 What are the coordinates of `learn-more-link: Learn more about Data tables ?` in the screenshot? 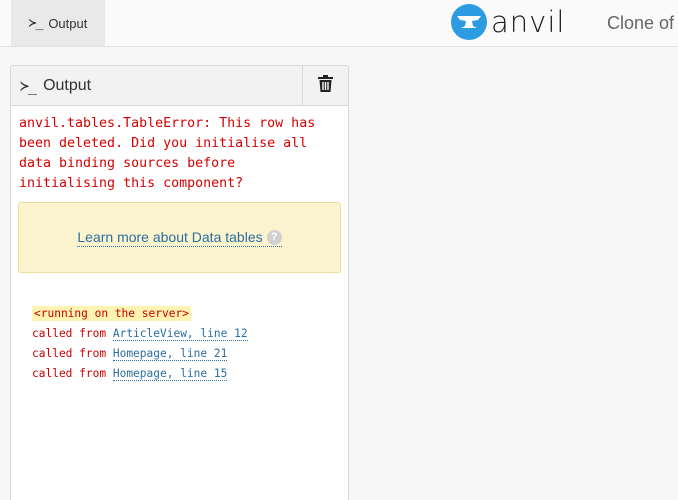 It's located at (179, 237).